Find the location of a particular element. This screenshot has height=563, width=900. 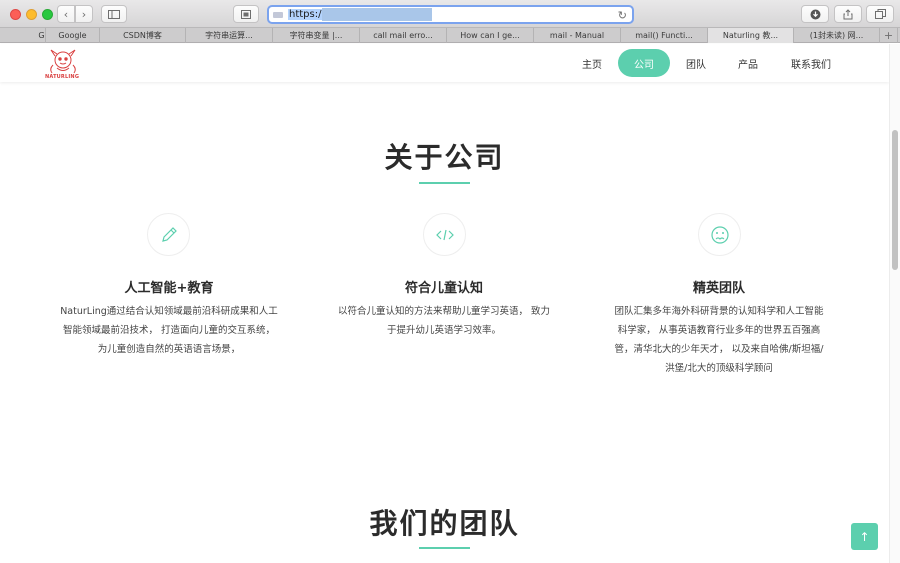

share-icon is located at coordinates (848, 13).